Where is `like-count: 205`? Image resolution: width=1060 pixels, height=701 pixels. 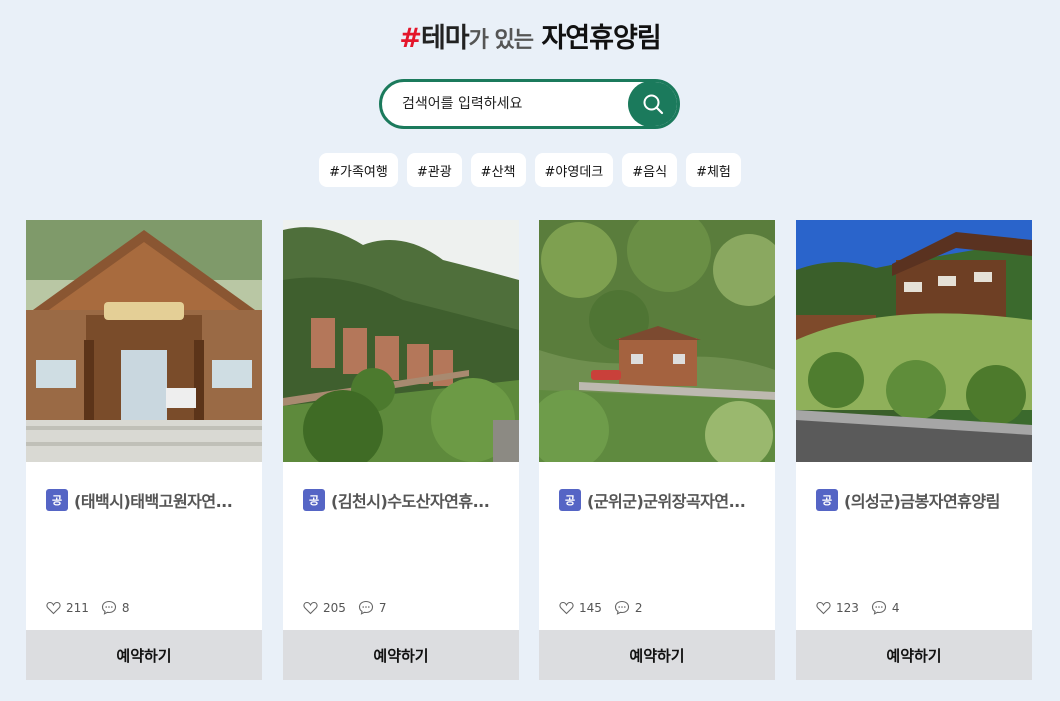 like-count: 205 is located at coordinates (324, 608).